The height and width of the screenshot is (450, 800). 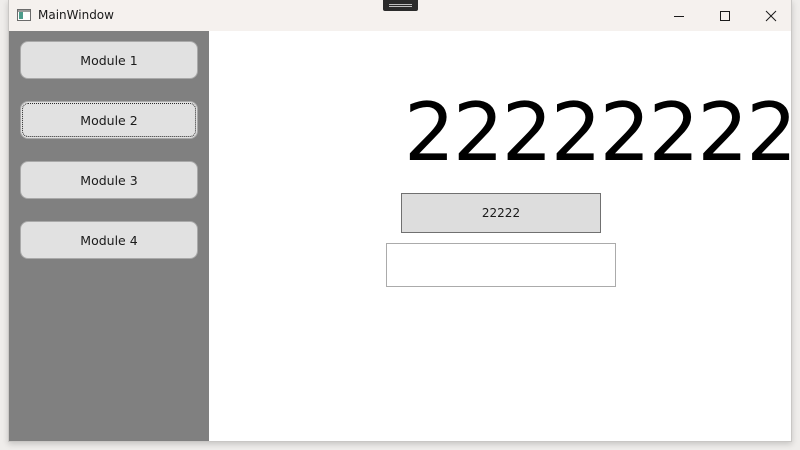 I want to click on minimize-icon, so click(x=679, y=16).